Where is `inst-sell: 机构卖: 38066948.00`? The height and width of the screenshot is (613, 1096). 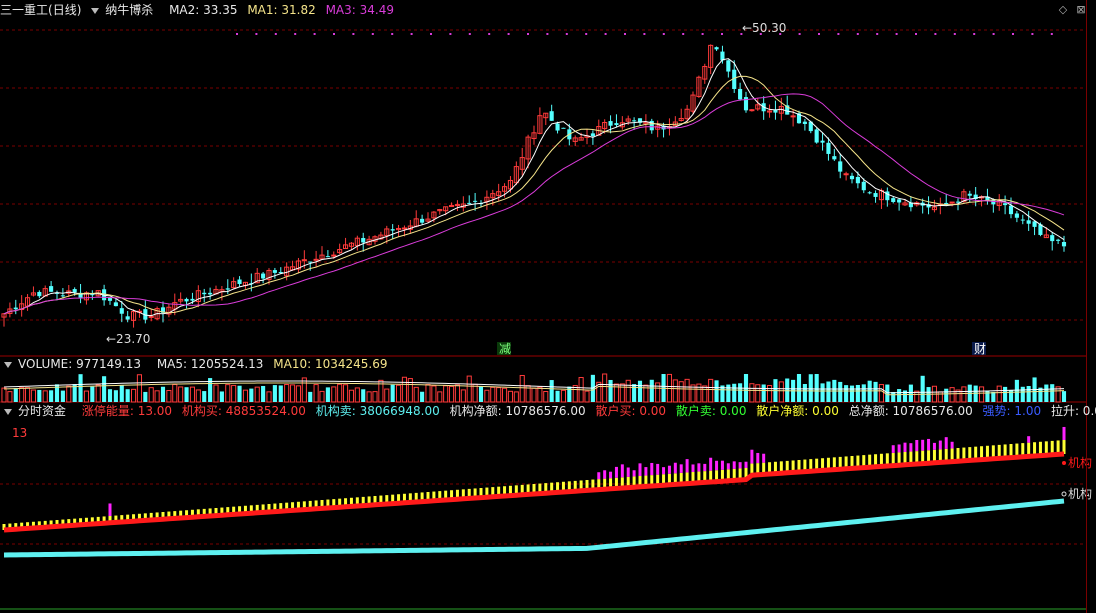
inst-sell: 机构卖: 38066948.00 is located at coordinates (377, 411).